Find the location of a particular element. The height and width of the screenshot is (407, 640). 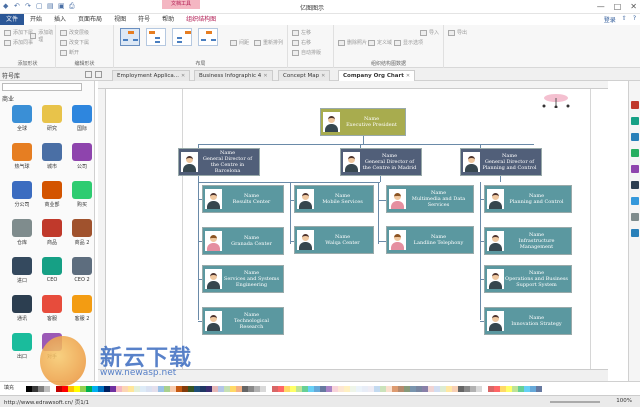

import-button: 导入 is located at coordinates (429, 32).